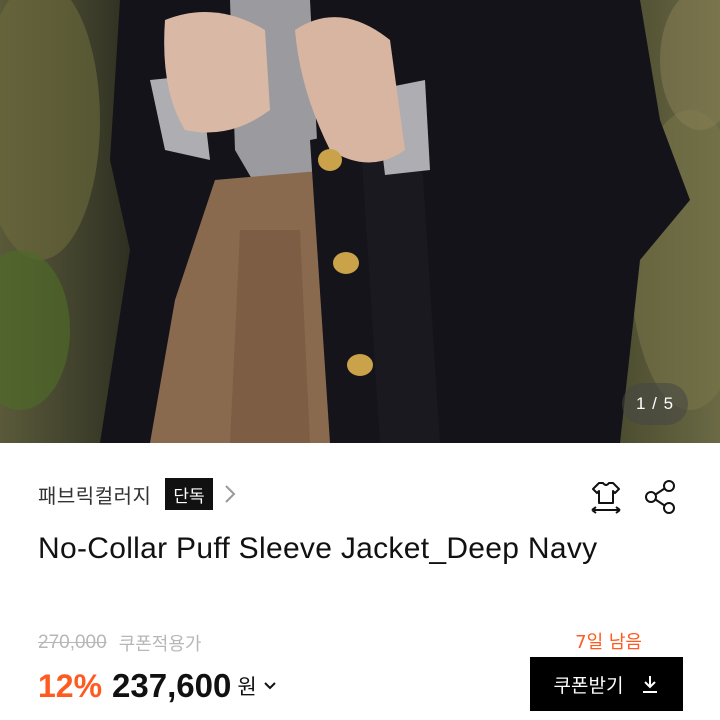 The image size is (720, 720). I want to click on coupon-days-left: 7일 남음, so click(608, 642).